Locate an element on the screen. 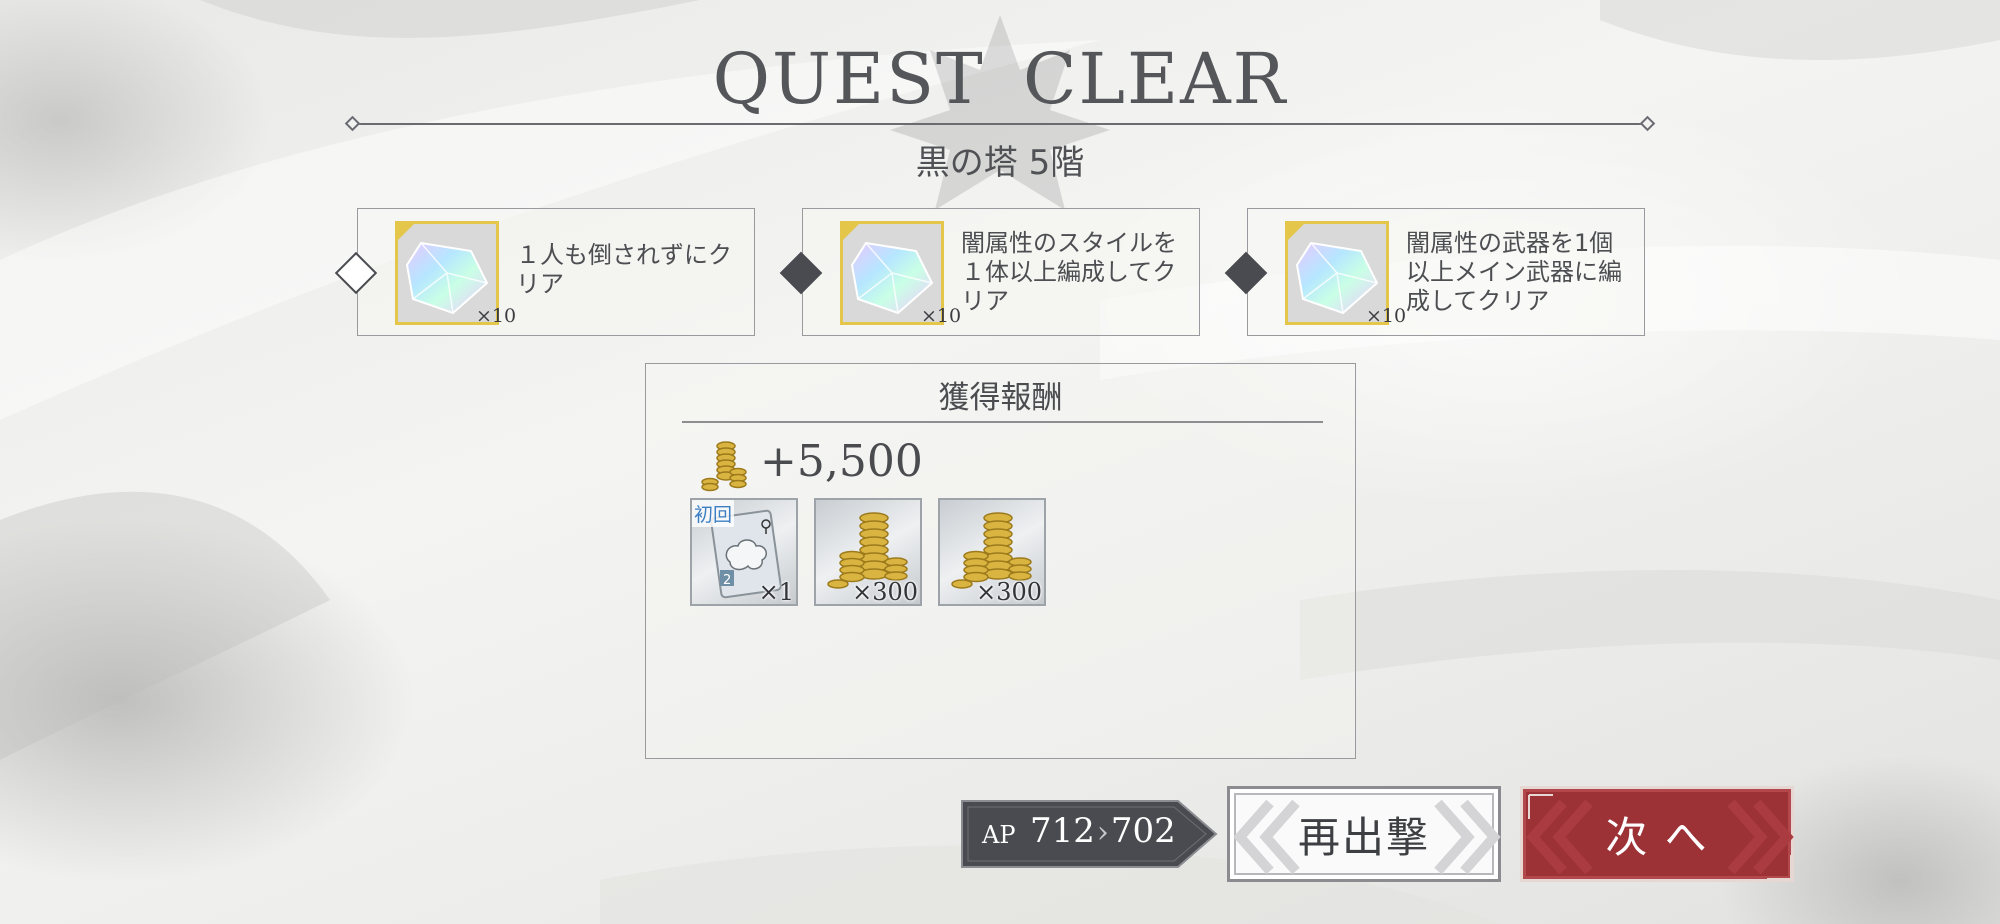 Image resolution: width=2000 pixels, height=924 pixels. ap-after: 702 is located at coordinates (1143, 831).